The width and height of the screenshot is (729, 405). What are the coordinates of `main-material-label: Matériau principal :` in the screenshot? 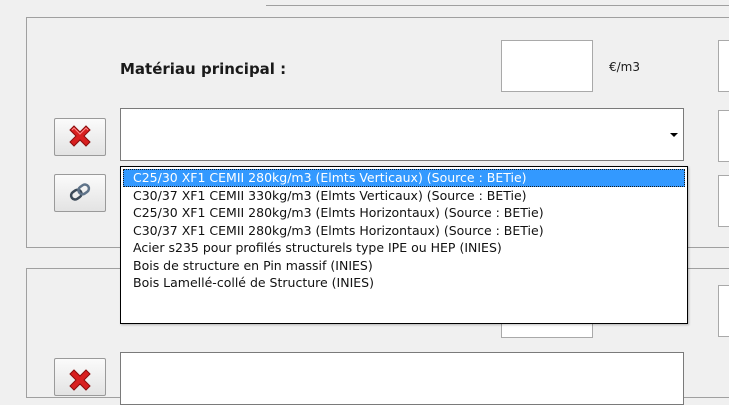 It's located at (203, 69).